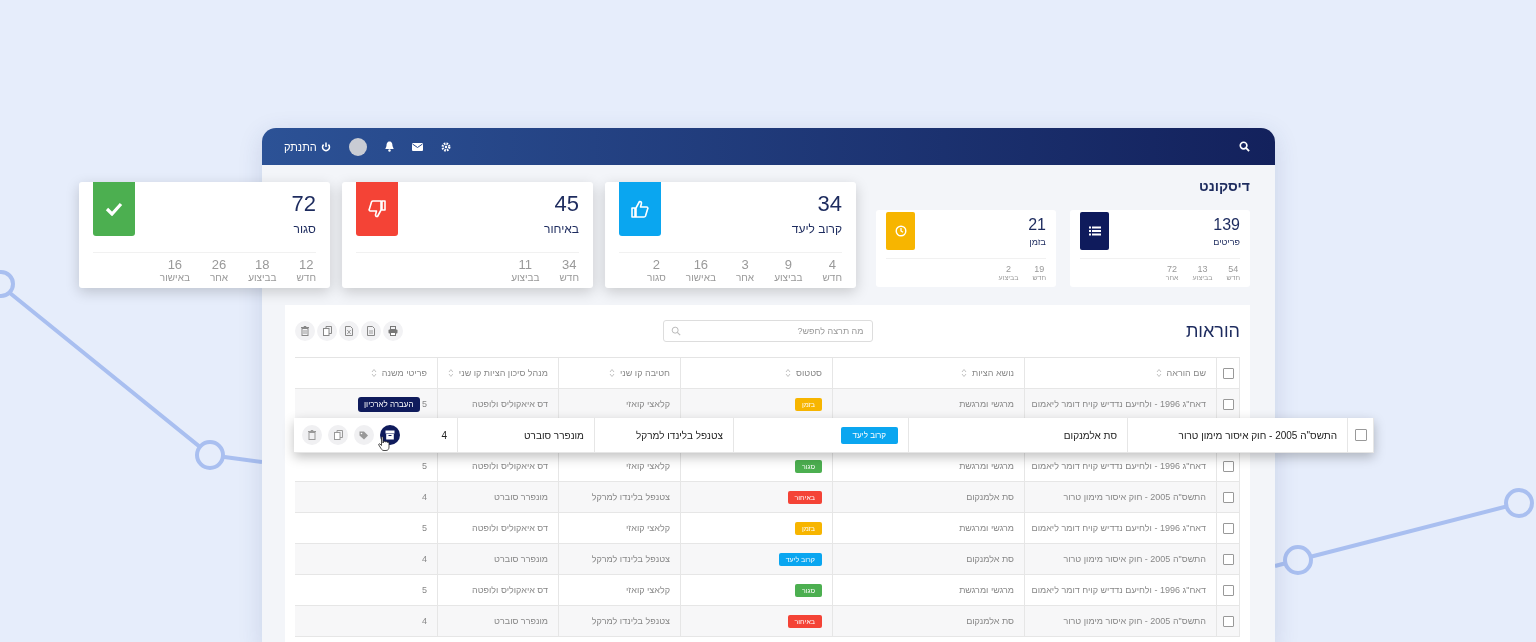 The image size is (1536, 642). I want to click on column-header: שם הוראה, so click(1186, 373).